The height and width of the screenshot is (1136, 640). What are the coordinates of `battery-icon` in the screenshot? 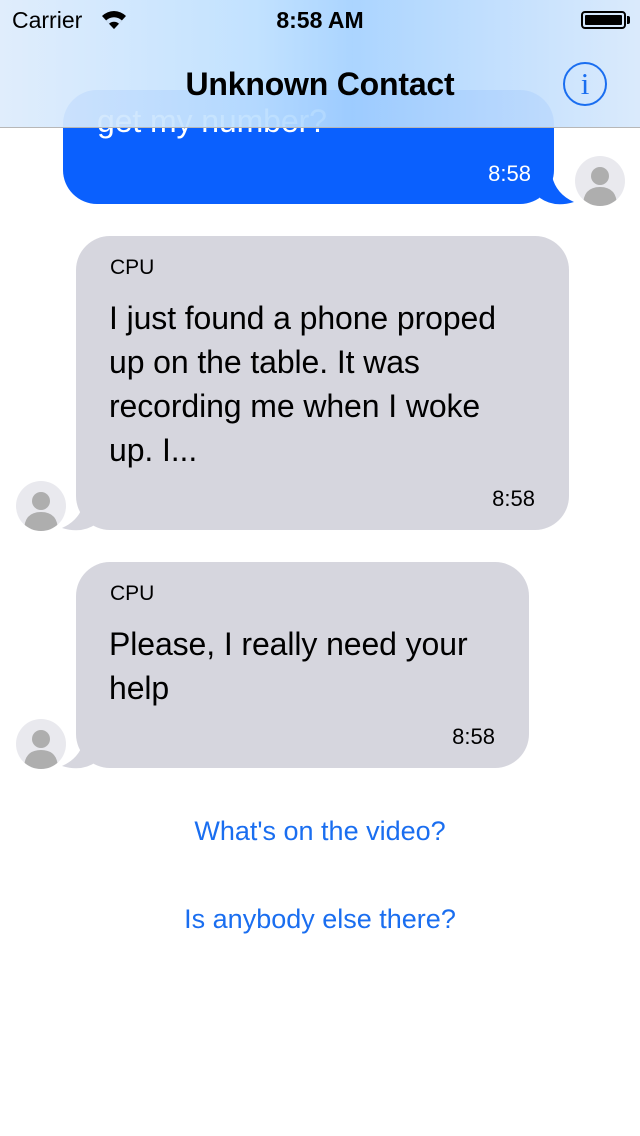 It's located at (603, 20).